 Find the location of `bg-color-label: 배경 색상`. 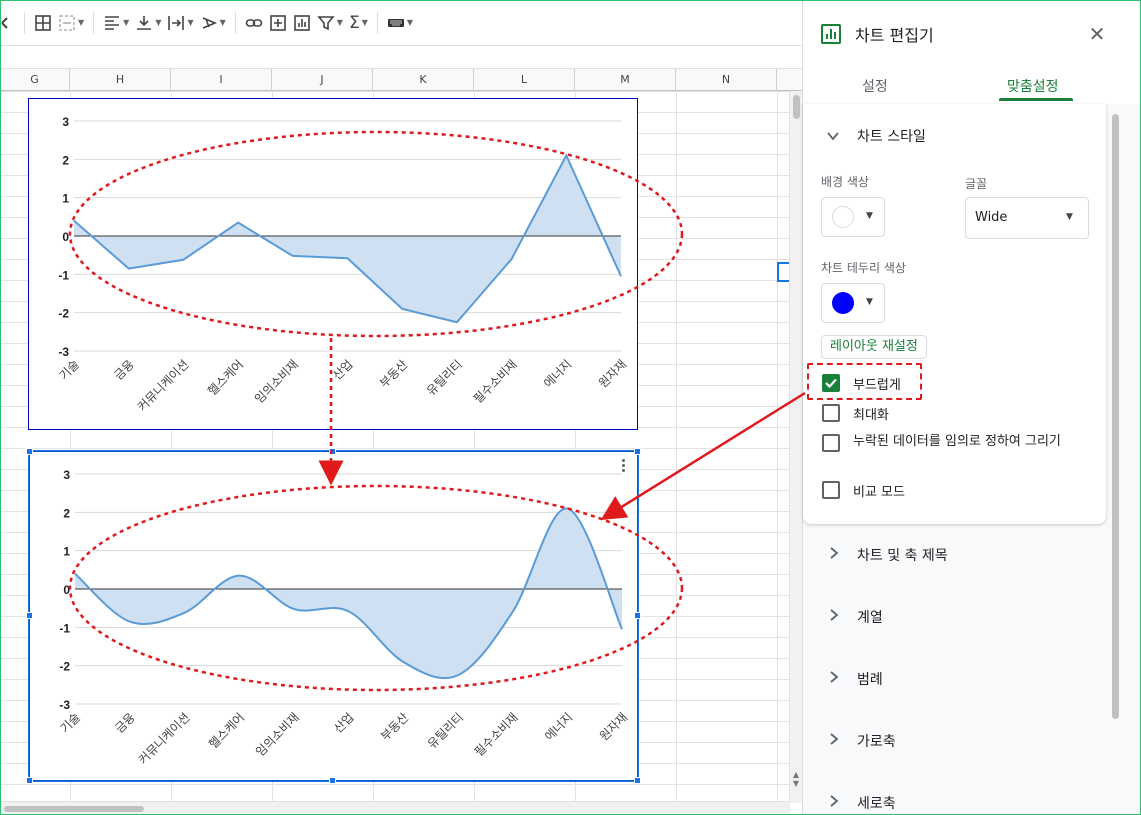

bg-color-label: 배경 색상 is located at coordinates (845, 182).